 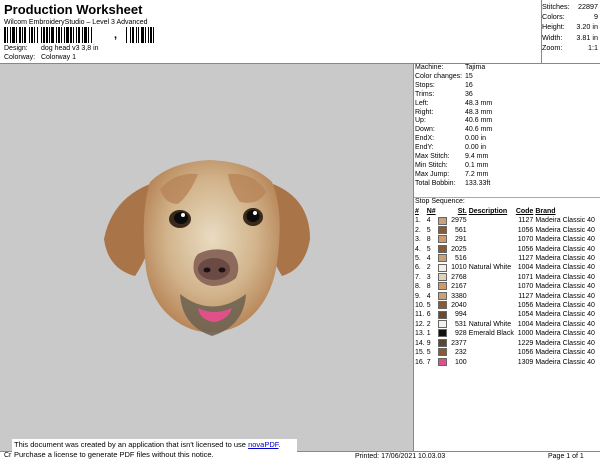 I want to click on stitch-count-cell: 291, so click(x=453, y=239).